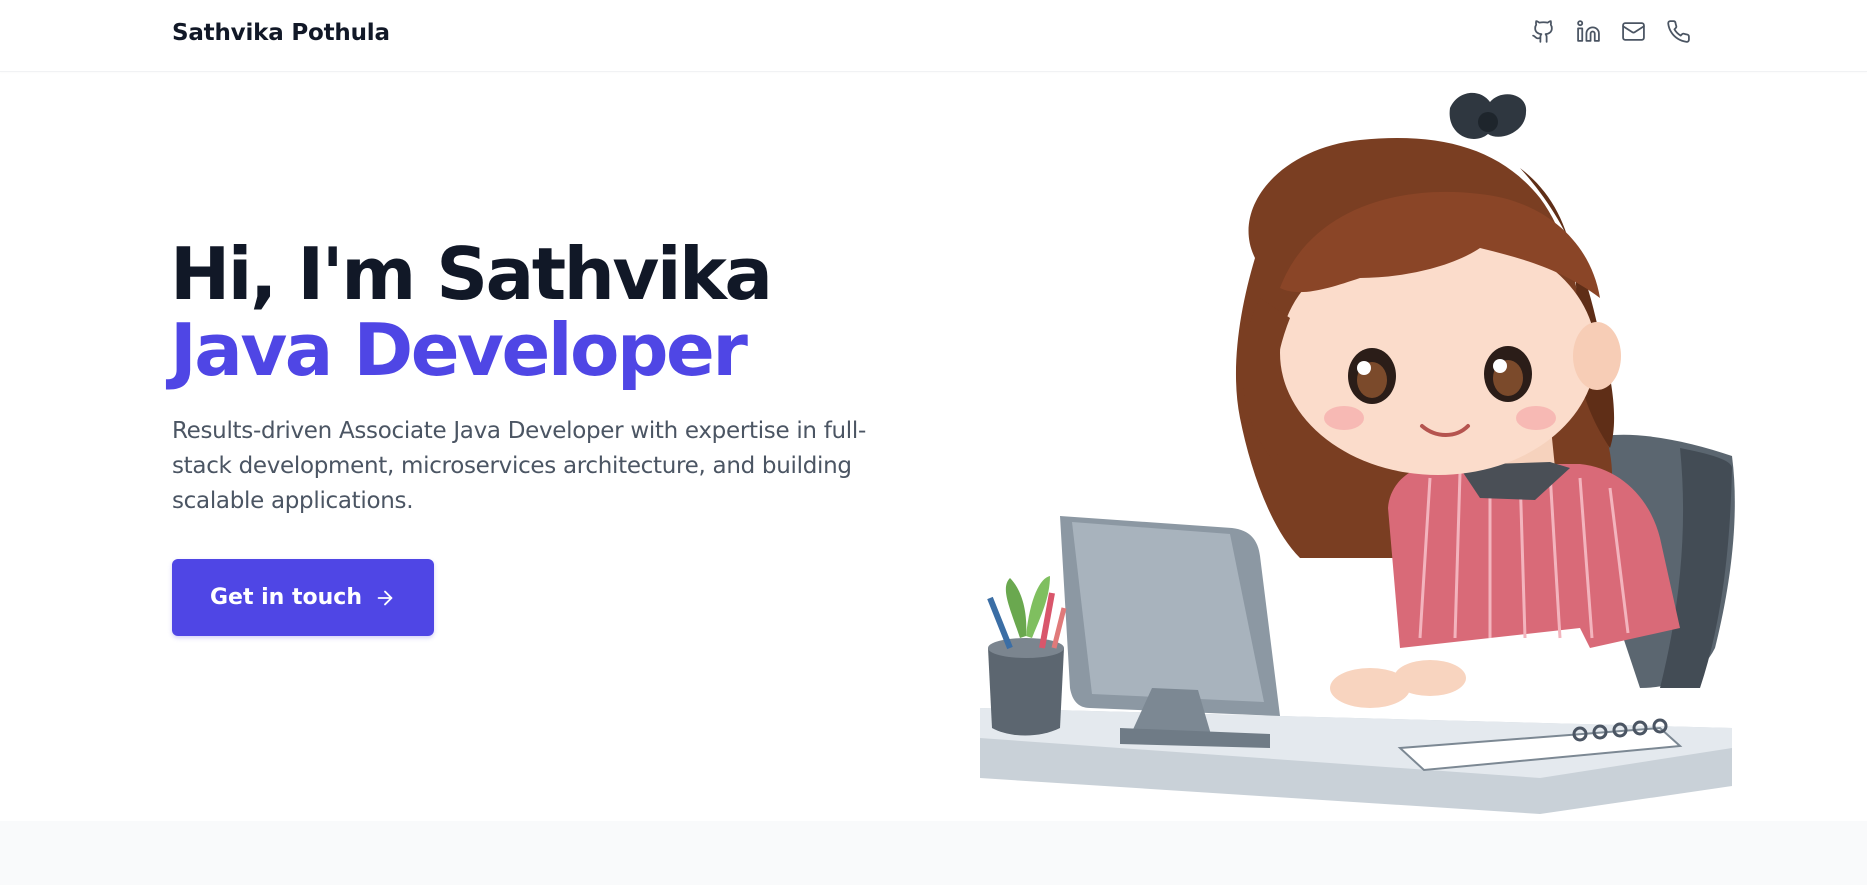 The height and width of the screenshot is (885, 1867). What do you see at coordinates (459, 350) in the screenshot?
I see `hero-role: Java Developer` at bounding box center [459, 350].